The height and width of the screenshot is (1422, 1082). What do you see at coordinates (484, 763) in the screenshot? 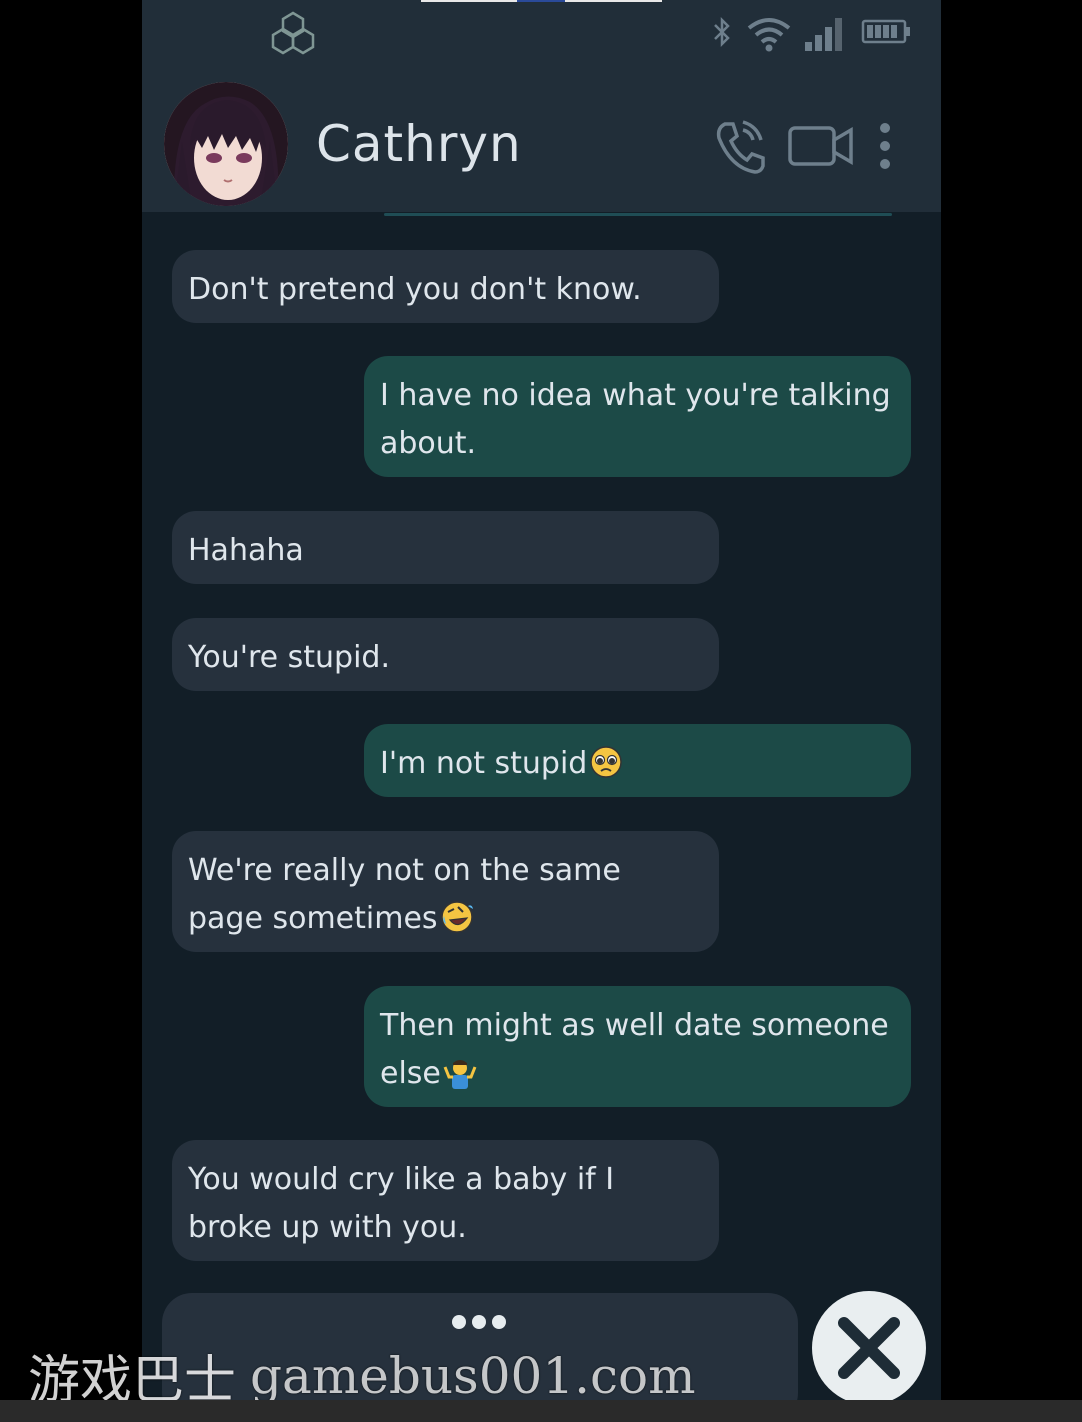
I see `message-text: I'm not stupid` at bounding box center [484, 763].